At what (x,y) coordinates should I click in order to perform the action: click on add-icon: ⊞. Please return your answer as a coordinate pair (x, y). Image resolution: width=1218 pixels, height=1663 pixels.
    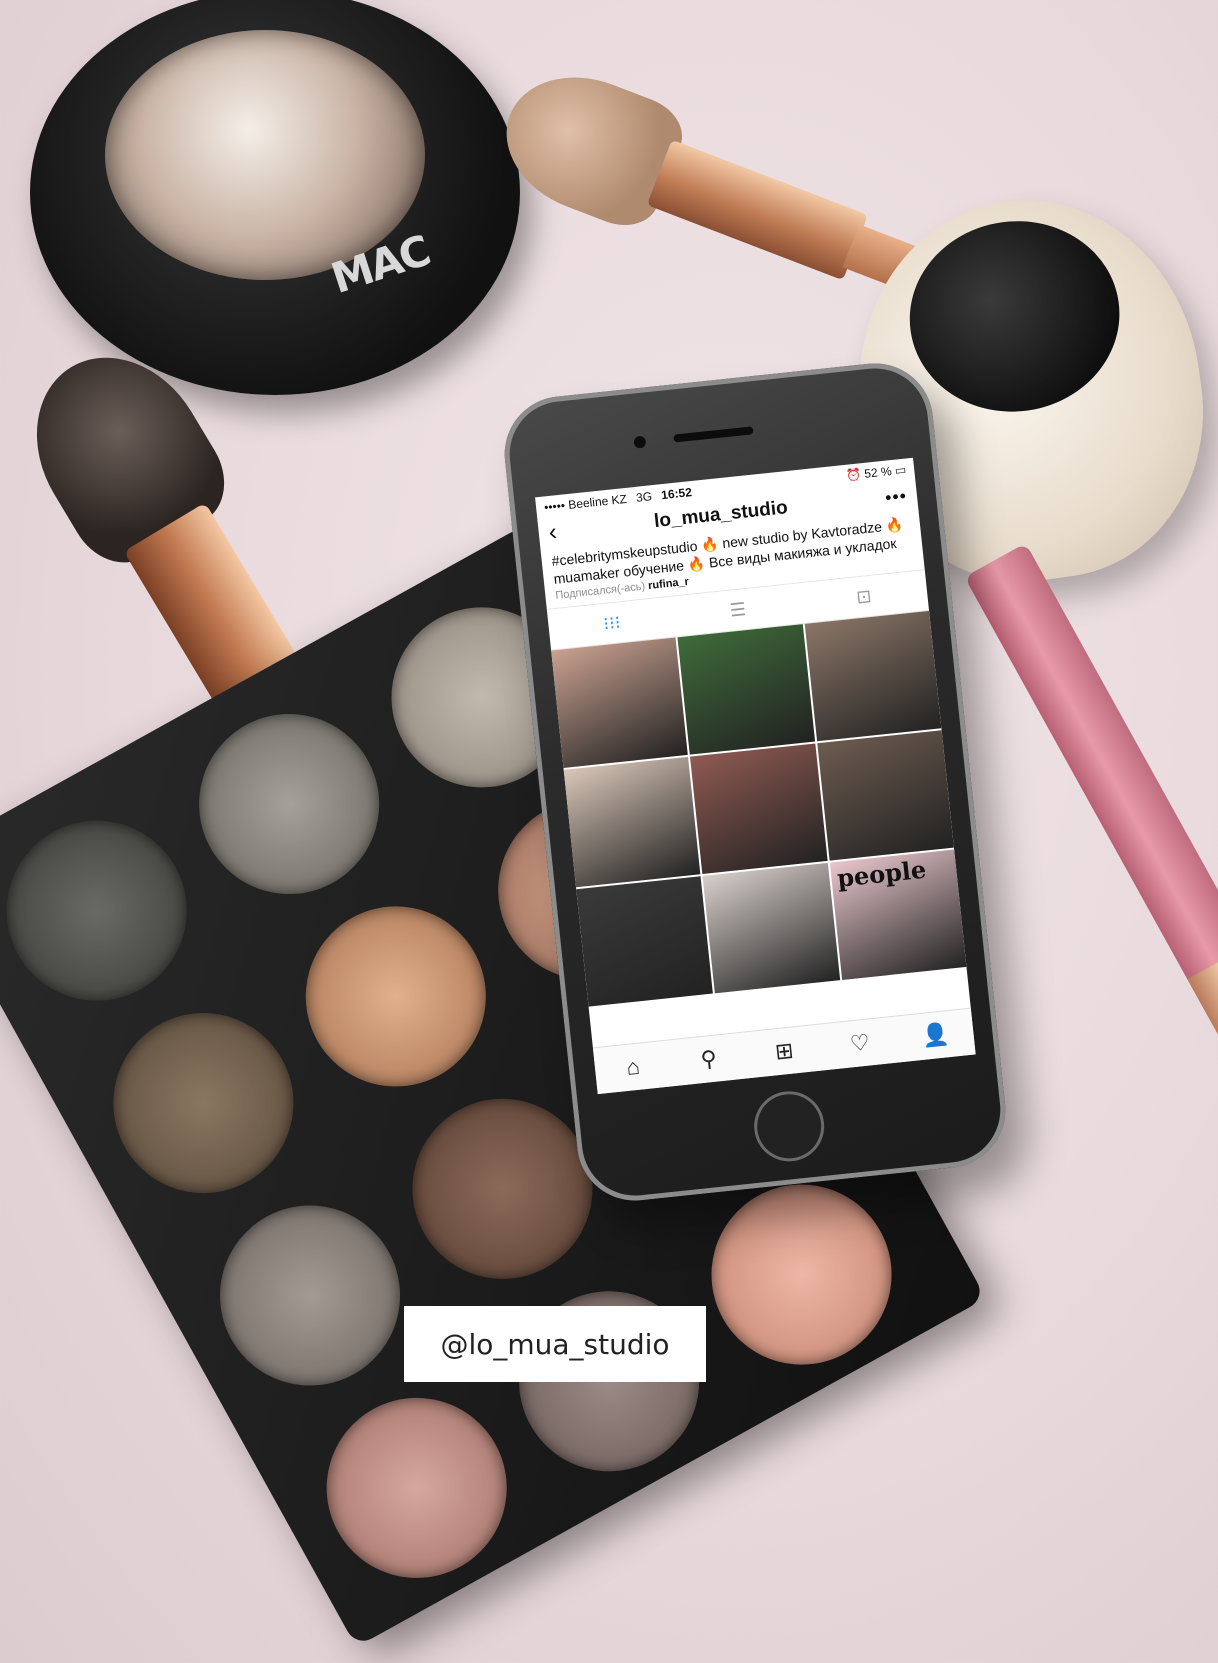
    Looking at the image, I should click on (784, 1051).